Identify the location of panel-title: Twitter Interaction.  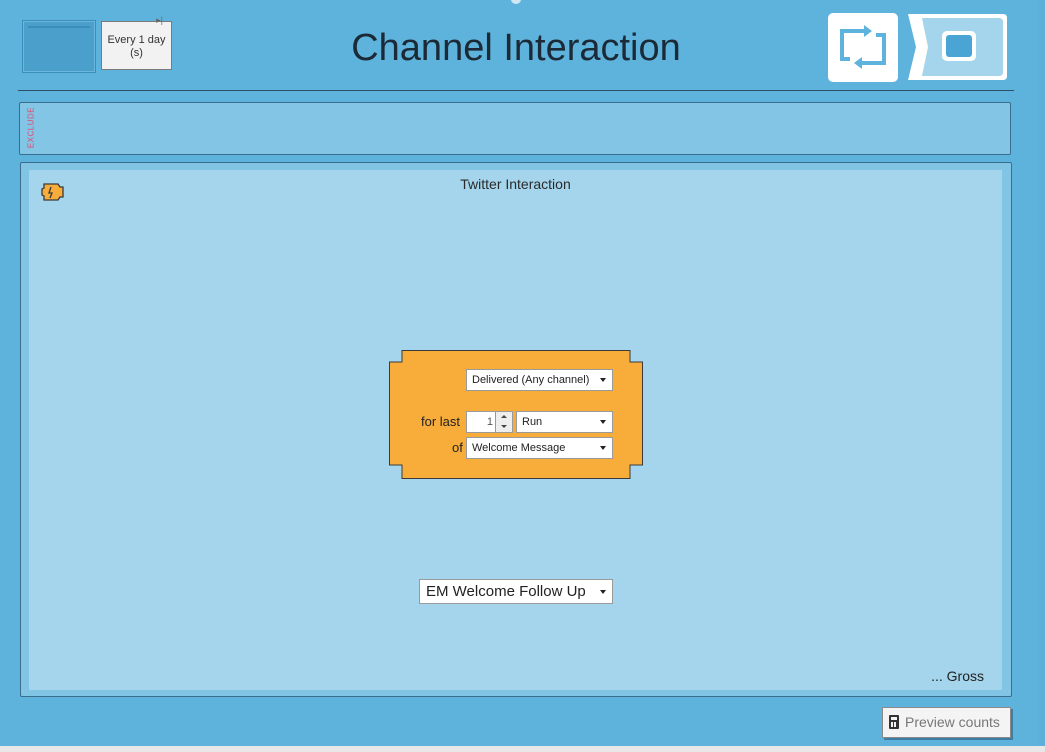
(515, 184).